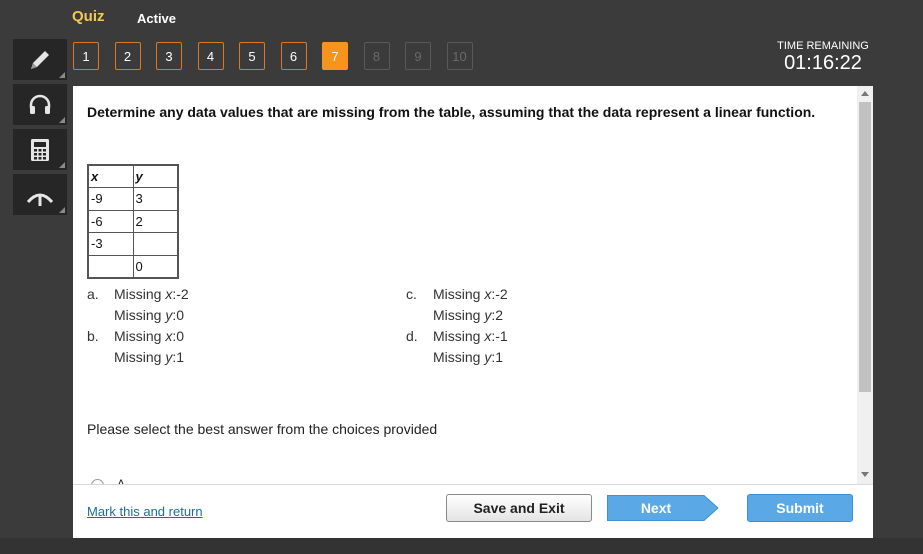  I want to click on choice-missing-x: Missing x:-1, so click(470, 336).